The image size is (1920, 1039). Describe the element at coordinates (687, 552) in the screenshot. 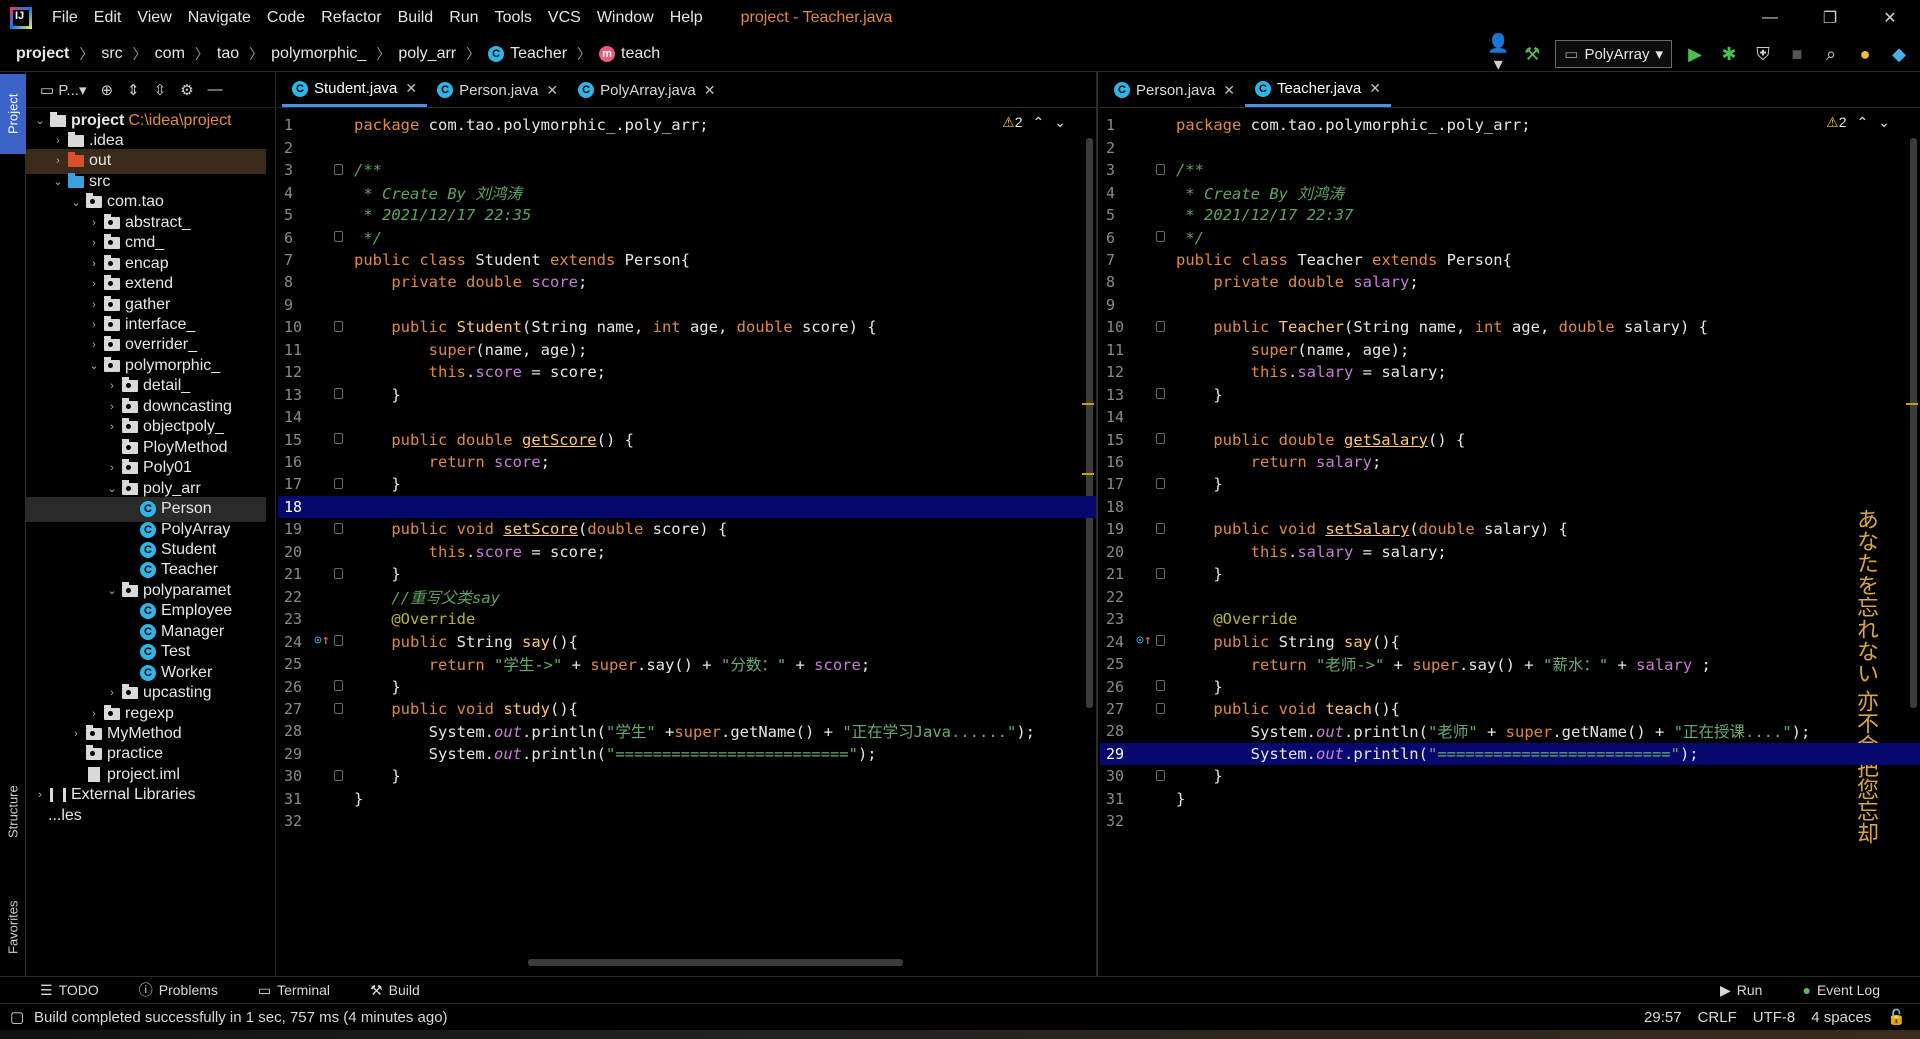

I see `code-line: 20 this.score = score;` at that location.